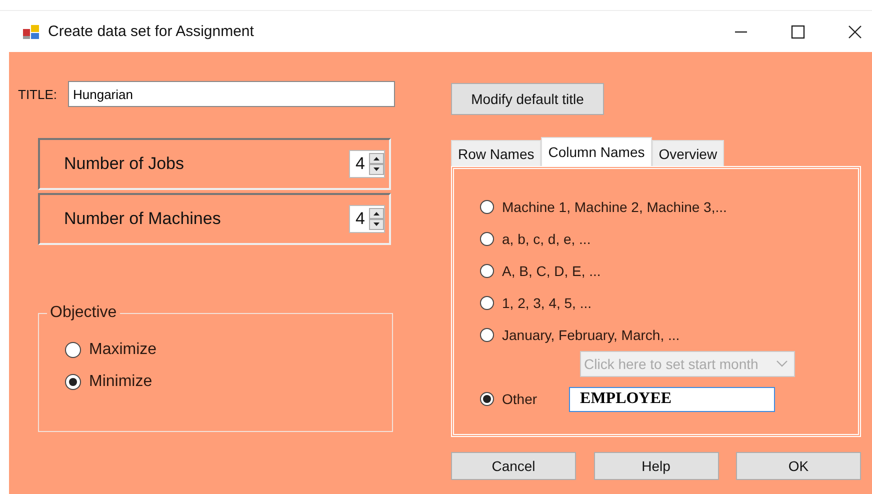 This screenshot has width=872, height=494. Describe the element at coordinates (688, 153) in the screenshot. I see `tab: Overview` at that location.